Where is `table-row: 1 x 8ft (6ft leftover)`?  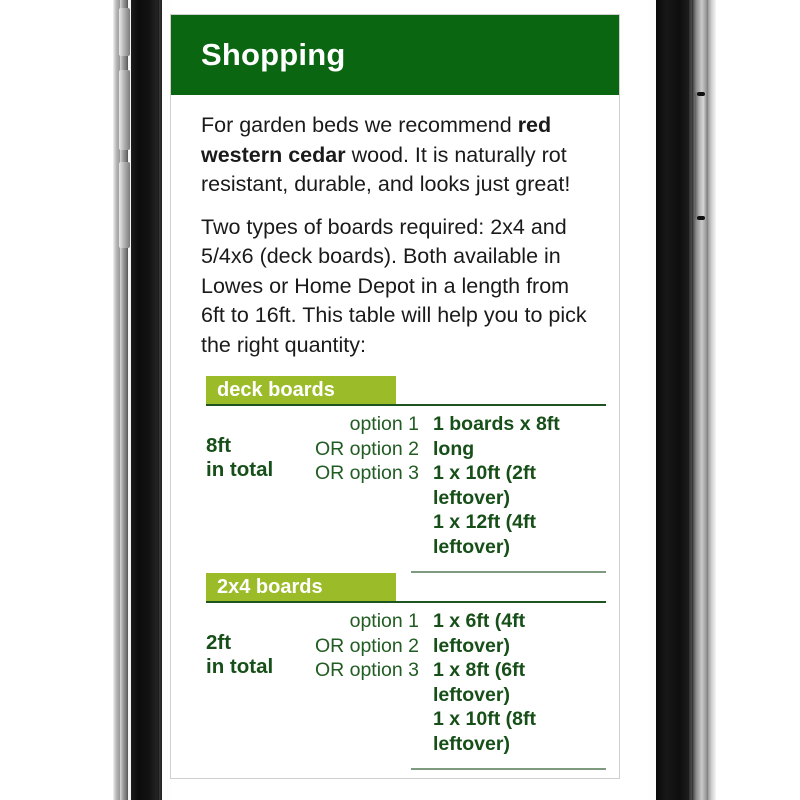
table-row: 1 x 8ft (6ft leftover) is located at coordinates (479, 682).